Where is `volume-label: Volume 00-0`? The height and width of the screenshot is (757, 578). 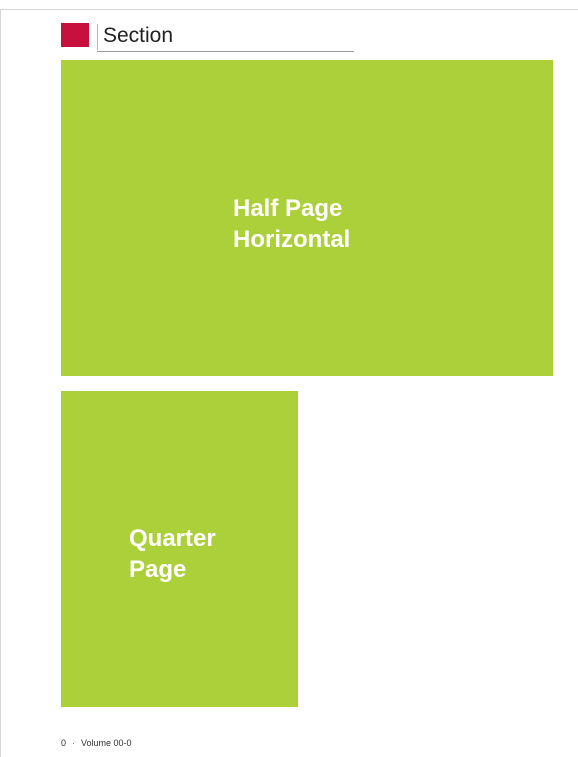 volume-label: Volume 00-0 is located at coordinates (106, 743).